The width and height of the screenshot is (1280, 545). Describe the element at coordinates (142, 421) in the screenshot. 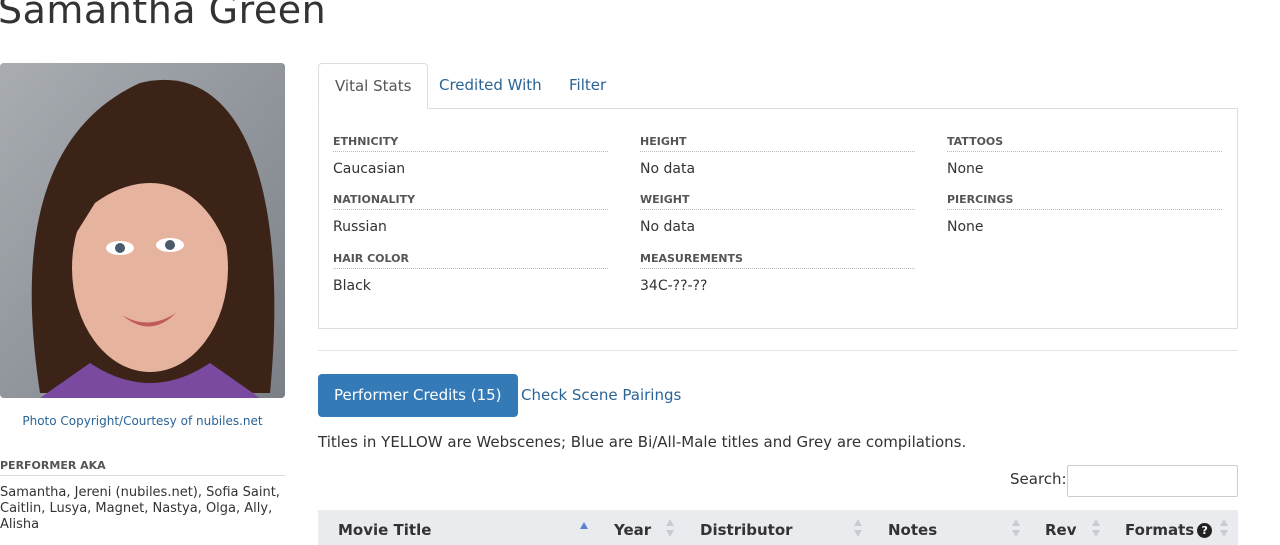

I see `photo-credit-link: Photo Copyright/Courtesy of nubiles.net` at that location.